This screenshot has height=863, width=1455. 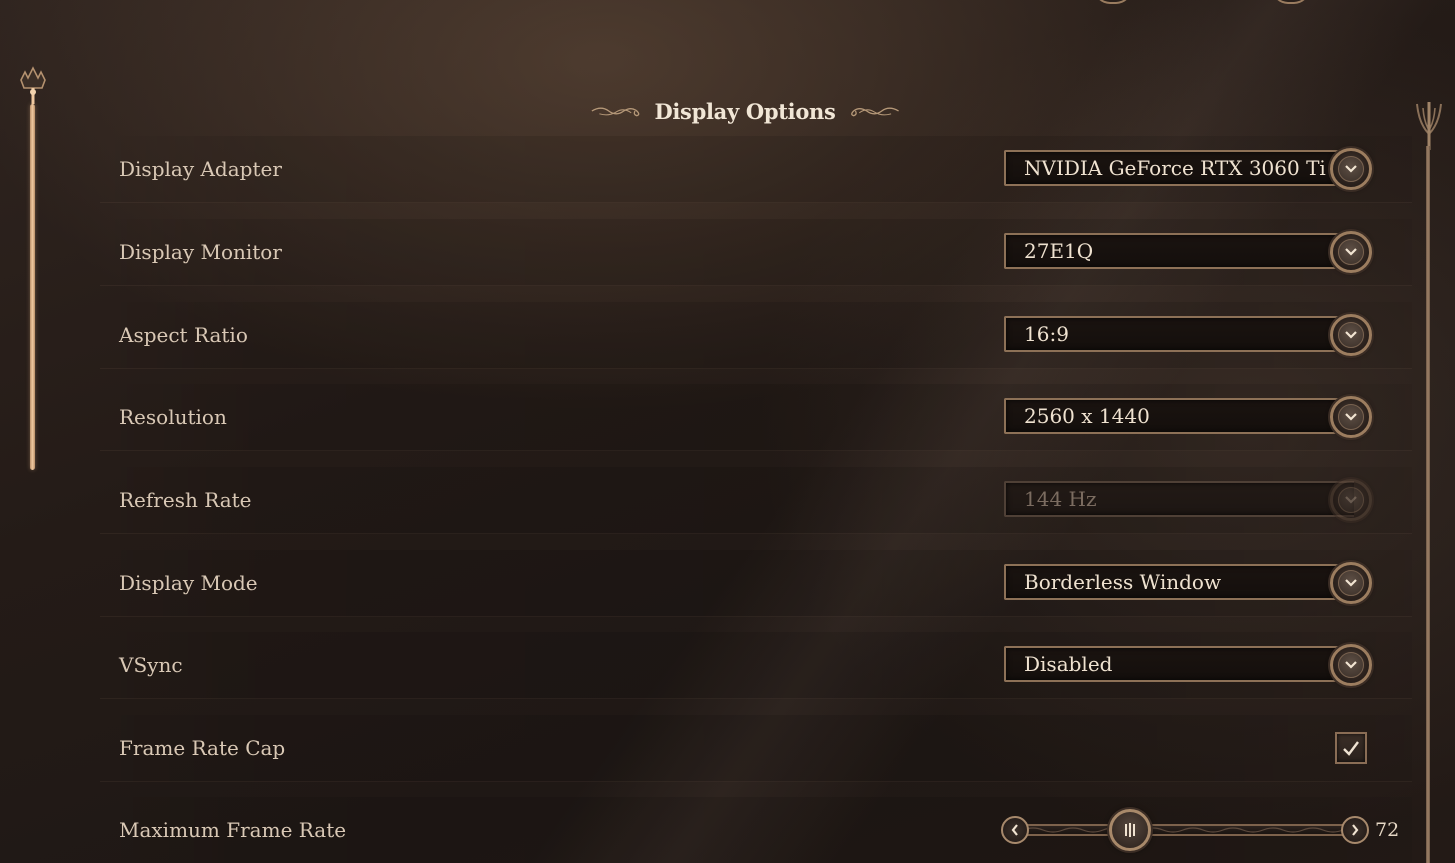 I want to click on section-header: Display Options, so click(x=745, y=111).